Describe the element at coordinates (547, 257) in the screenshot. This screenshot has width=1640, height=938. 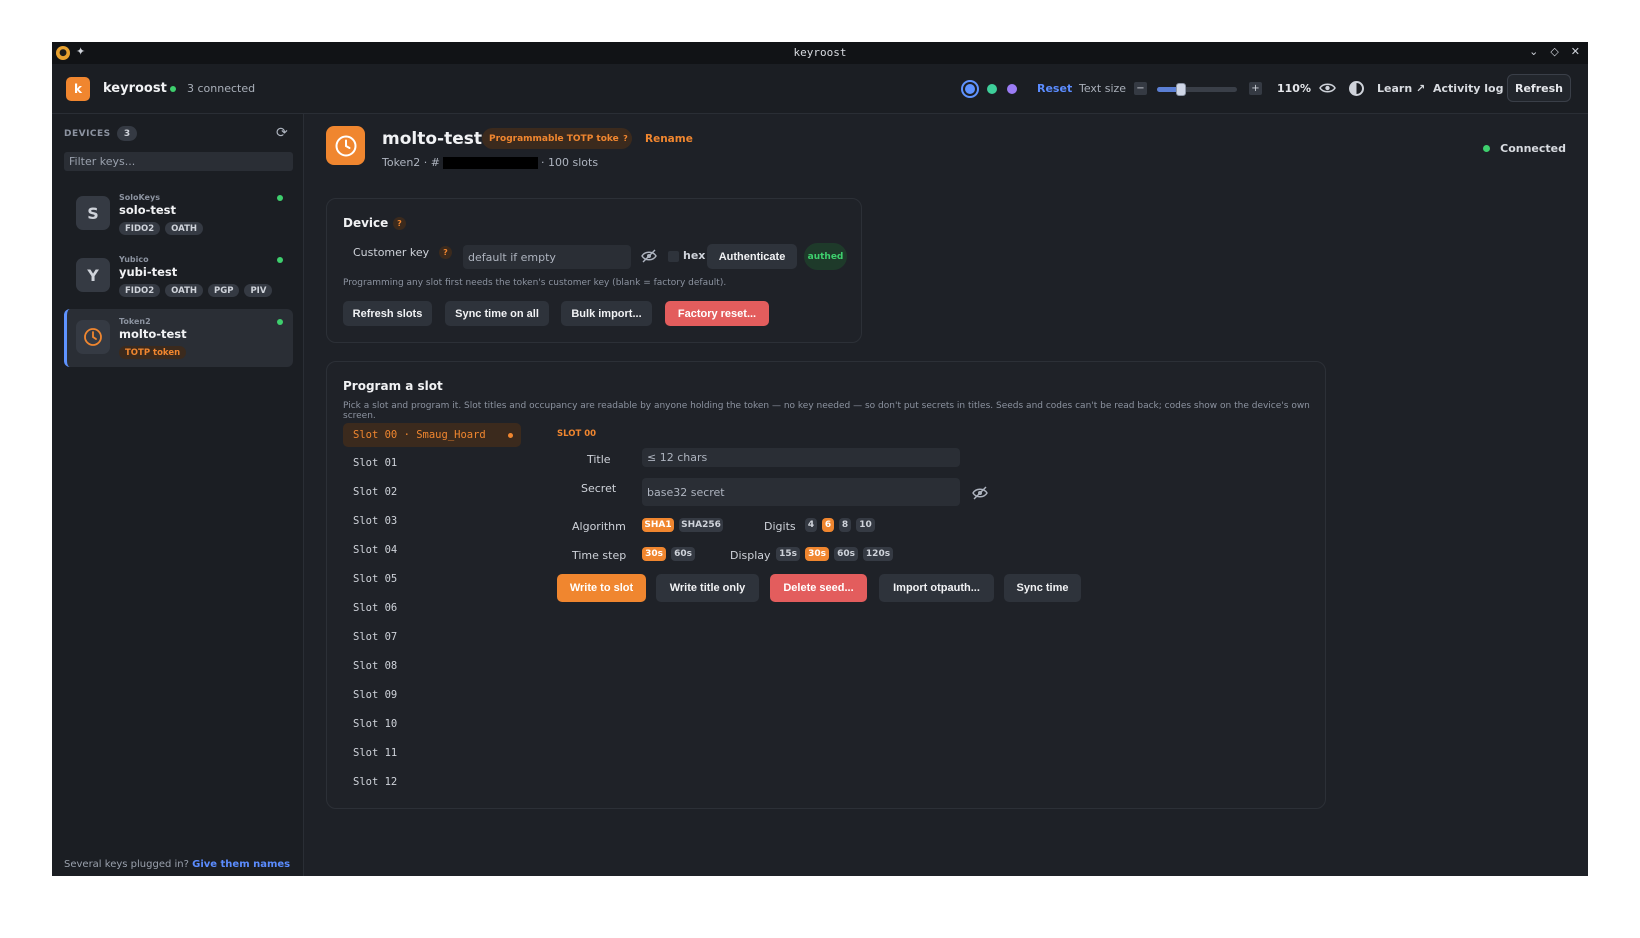
I see `customer-key-input` at that location.